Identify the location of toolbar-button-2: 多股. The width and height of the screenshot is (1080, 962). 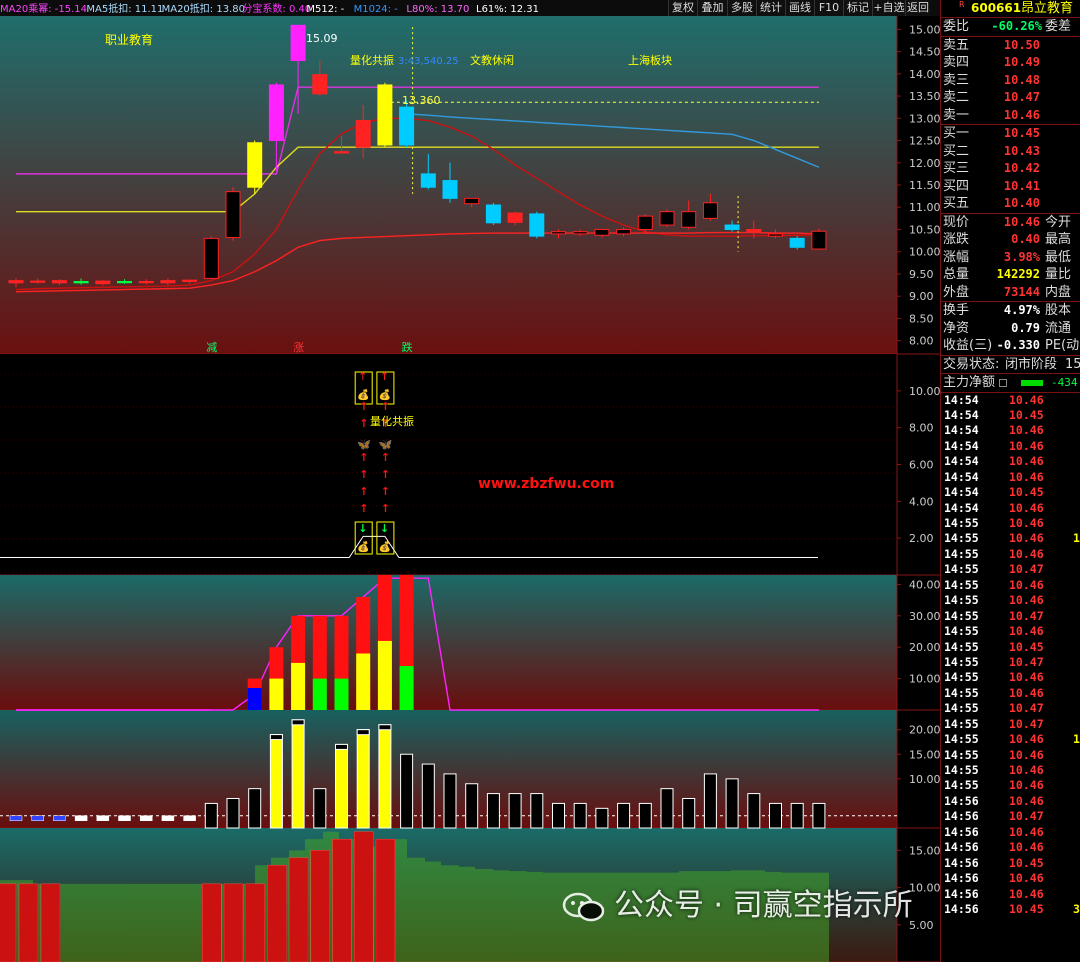
(741, 8).